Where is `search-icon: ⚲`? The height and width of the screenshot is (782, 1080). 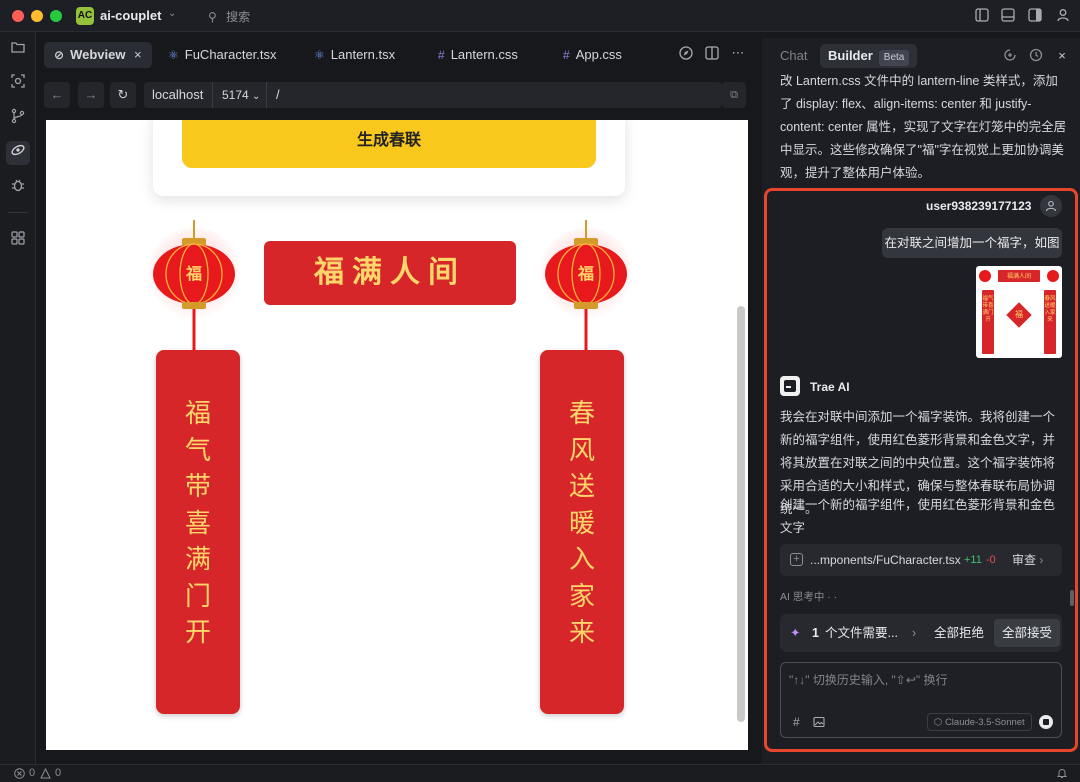
search-icon: ⚲ is located at coordinates (212, 17).